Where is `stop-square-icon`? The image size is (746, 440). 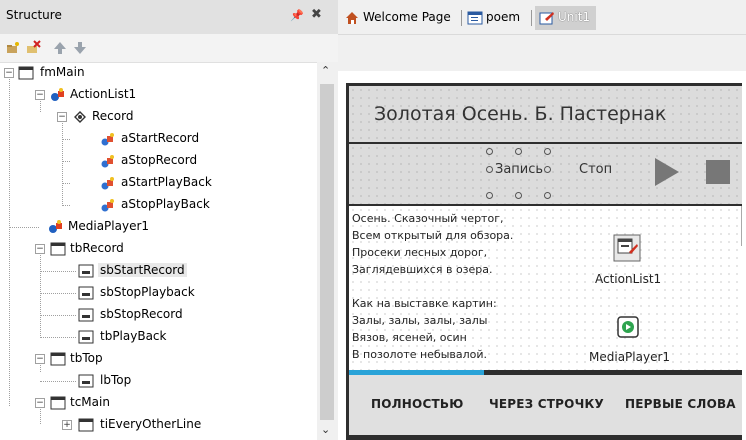 stop-square-icon is located at coordinates (718, 172).